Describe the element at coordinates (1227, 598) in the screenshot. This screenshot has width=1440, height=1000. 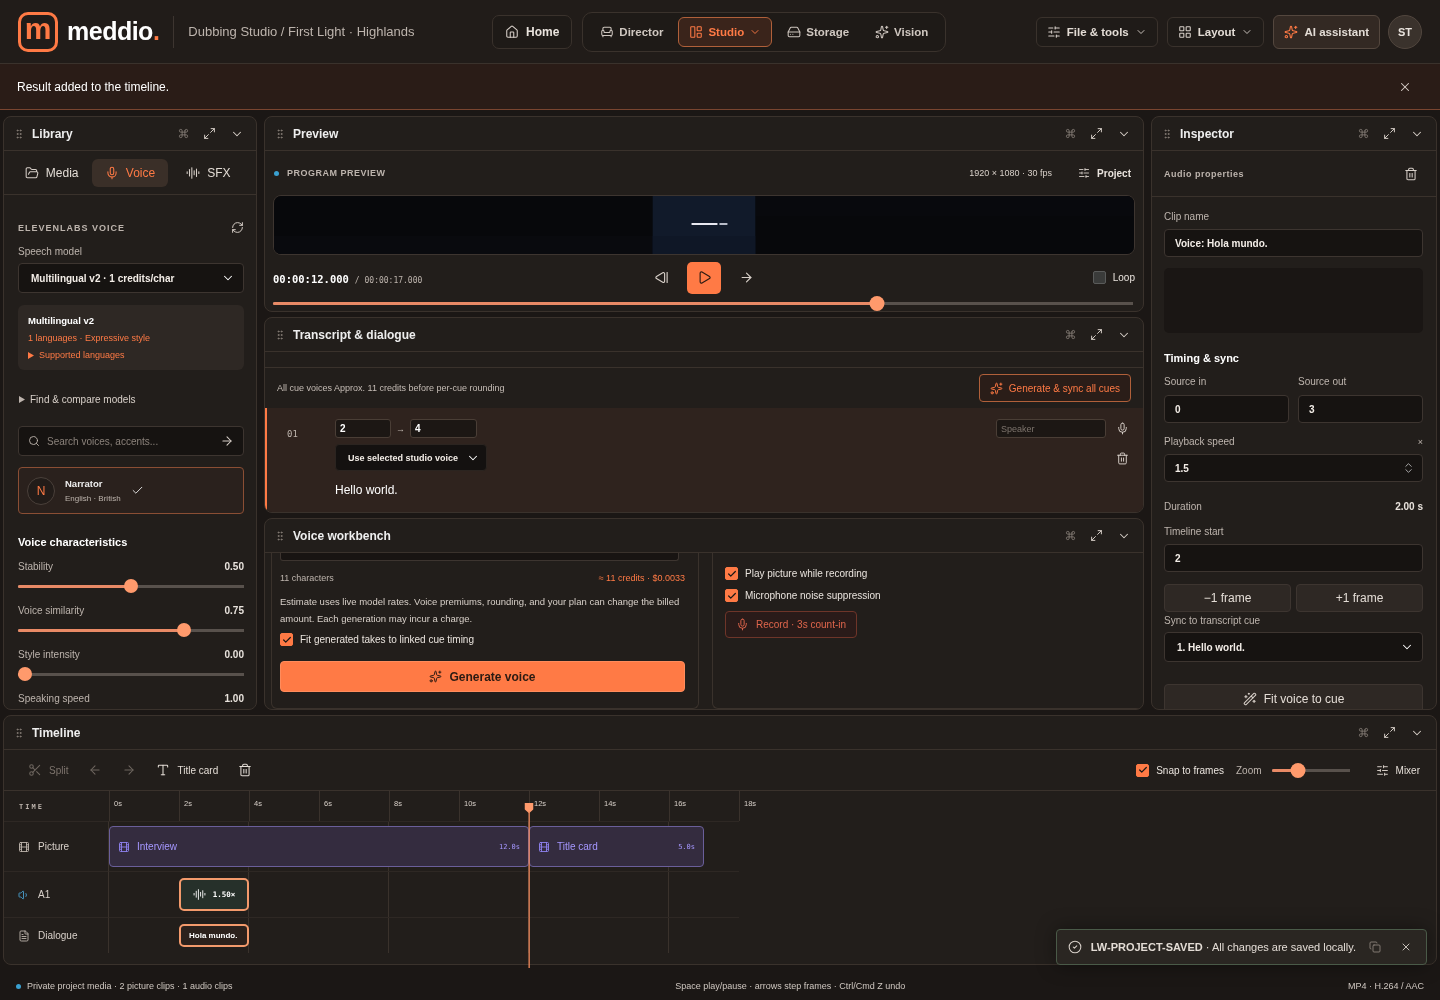
I see `frame-step-button: −1 frame` at that location.